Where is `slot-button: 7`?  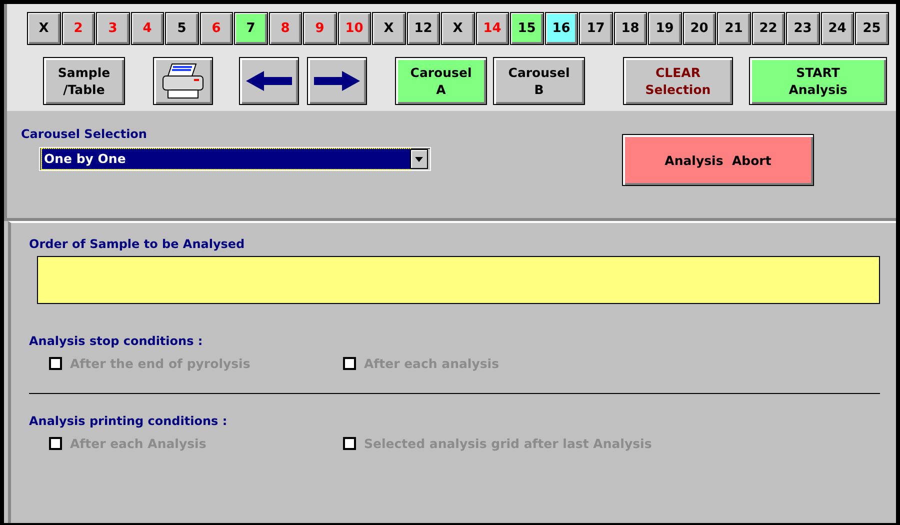
slot-button: 7 is located at coordinates (251, 28).